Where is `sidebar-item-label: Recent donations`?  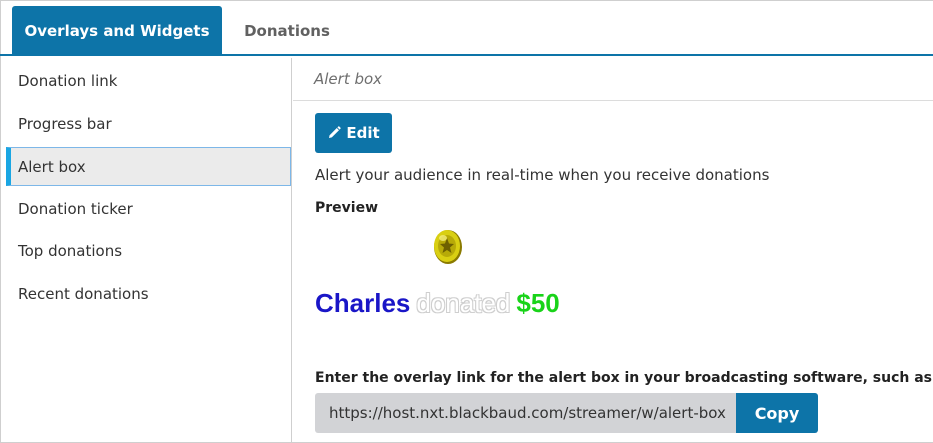
sidebar-item-label: Recent donations is located at coordinates (83, 294).